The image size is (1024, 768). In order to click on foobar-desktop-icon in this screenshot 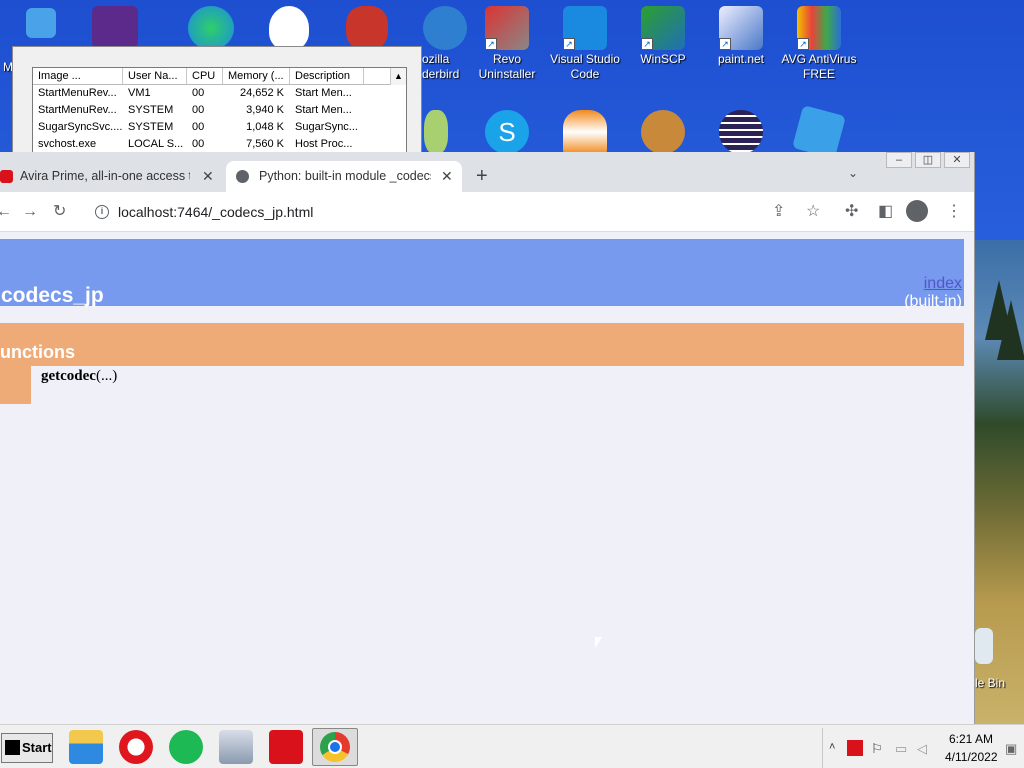, I will do `click(289, 26)`.